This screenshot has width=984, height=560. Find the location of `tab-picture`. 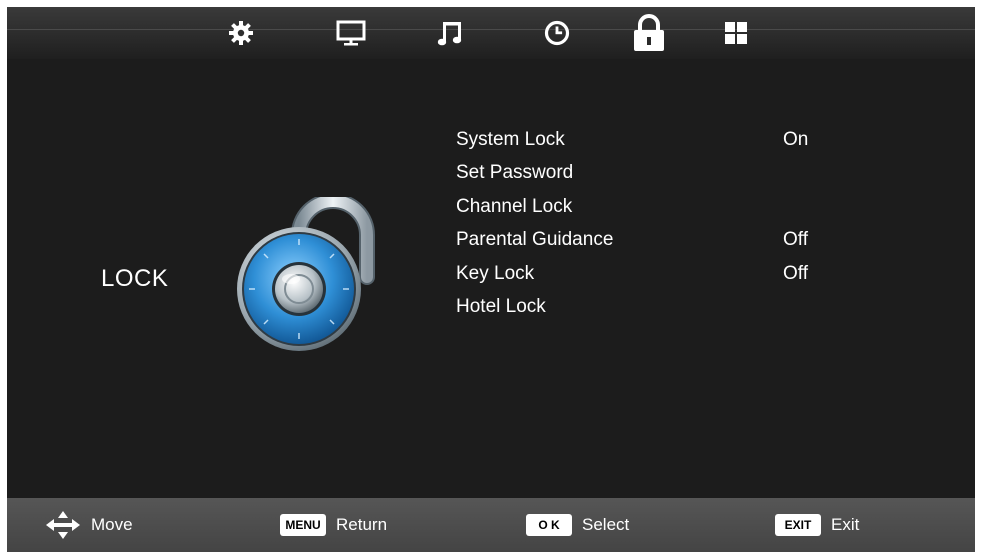

tab-picture is located at coordinates (351, 33).